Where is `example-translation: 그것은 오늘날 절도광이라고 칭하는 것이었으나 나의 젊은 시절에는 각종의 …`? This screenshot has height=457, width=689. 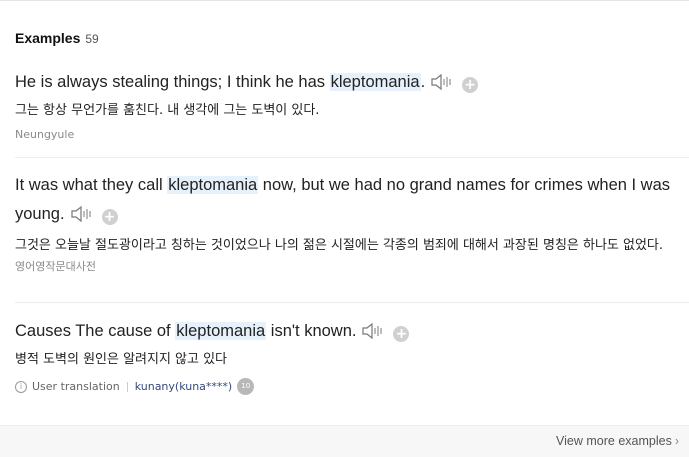 example-translation: 그것은 오늘날 절도광이라고 칭하는 것이었으나 나의 젊은 시절에는 각종의 … is located at coordinates (339, 245).